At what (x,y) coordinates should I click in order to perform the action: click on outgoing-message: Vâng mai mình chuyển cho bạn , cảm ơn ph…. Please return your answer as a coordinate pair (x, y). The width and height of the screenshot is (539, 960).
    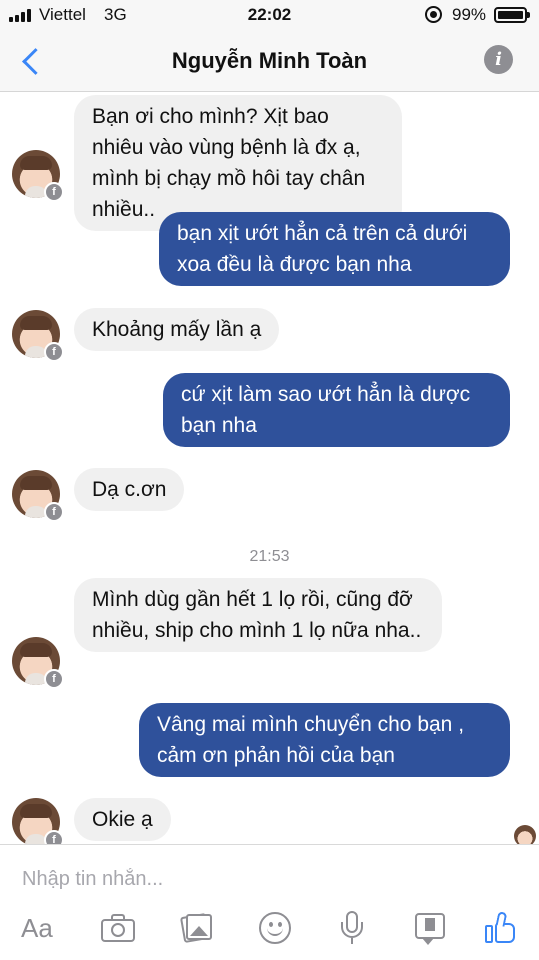
    Looking at the image, I should click on (324, 740).